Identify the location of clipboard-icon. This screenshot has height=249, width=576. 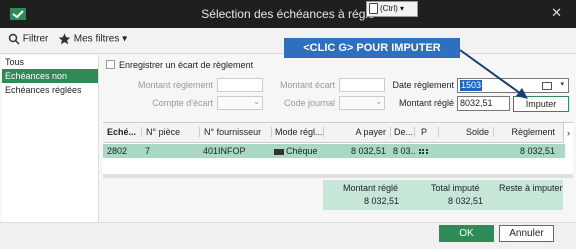
(373, 9).